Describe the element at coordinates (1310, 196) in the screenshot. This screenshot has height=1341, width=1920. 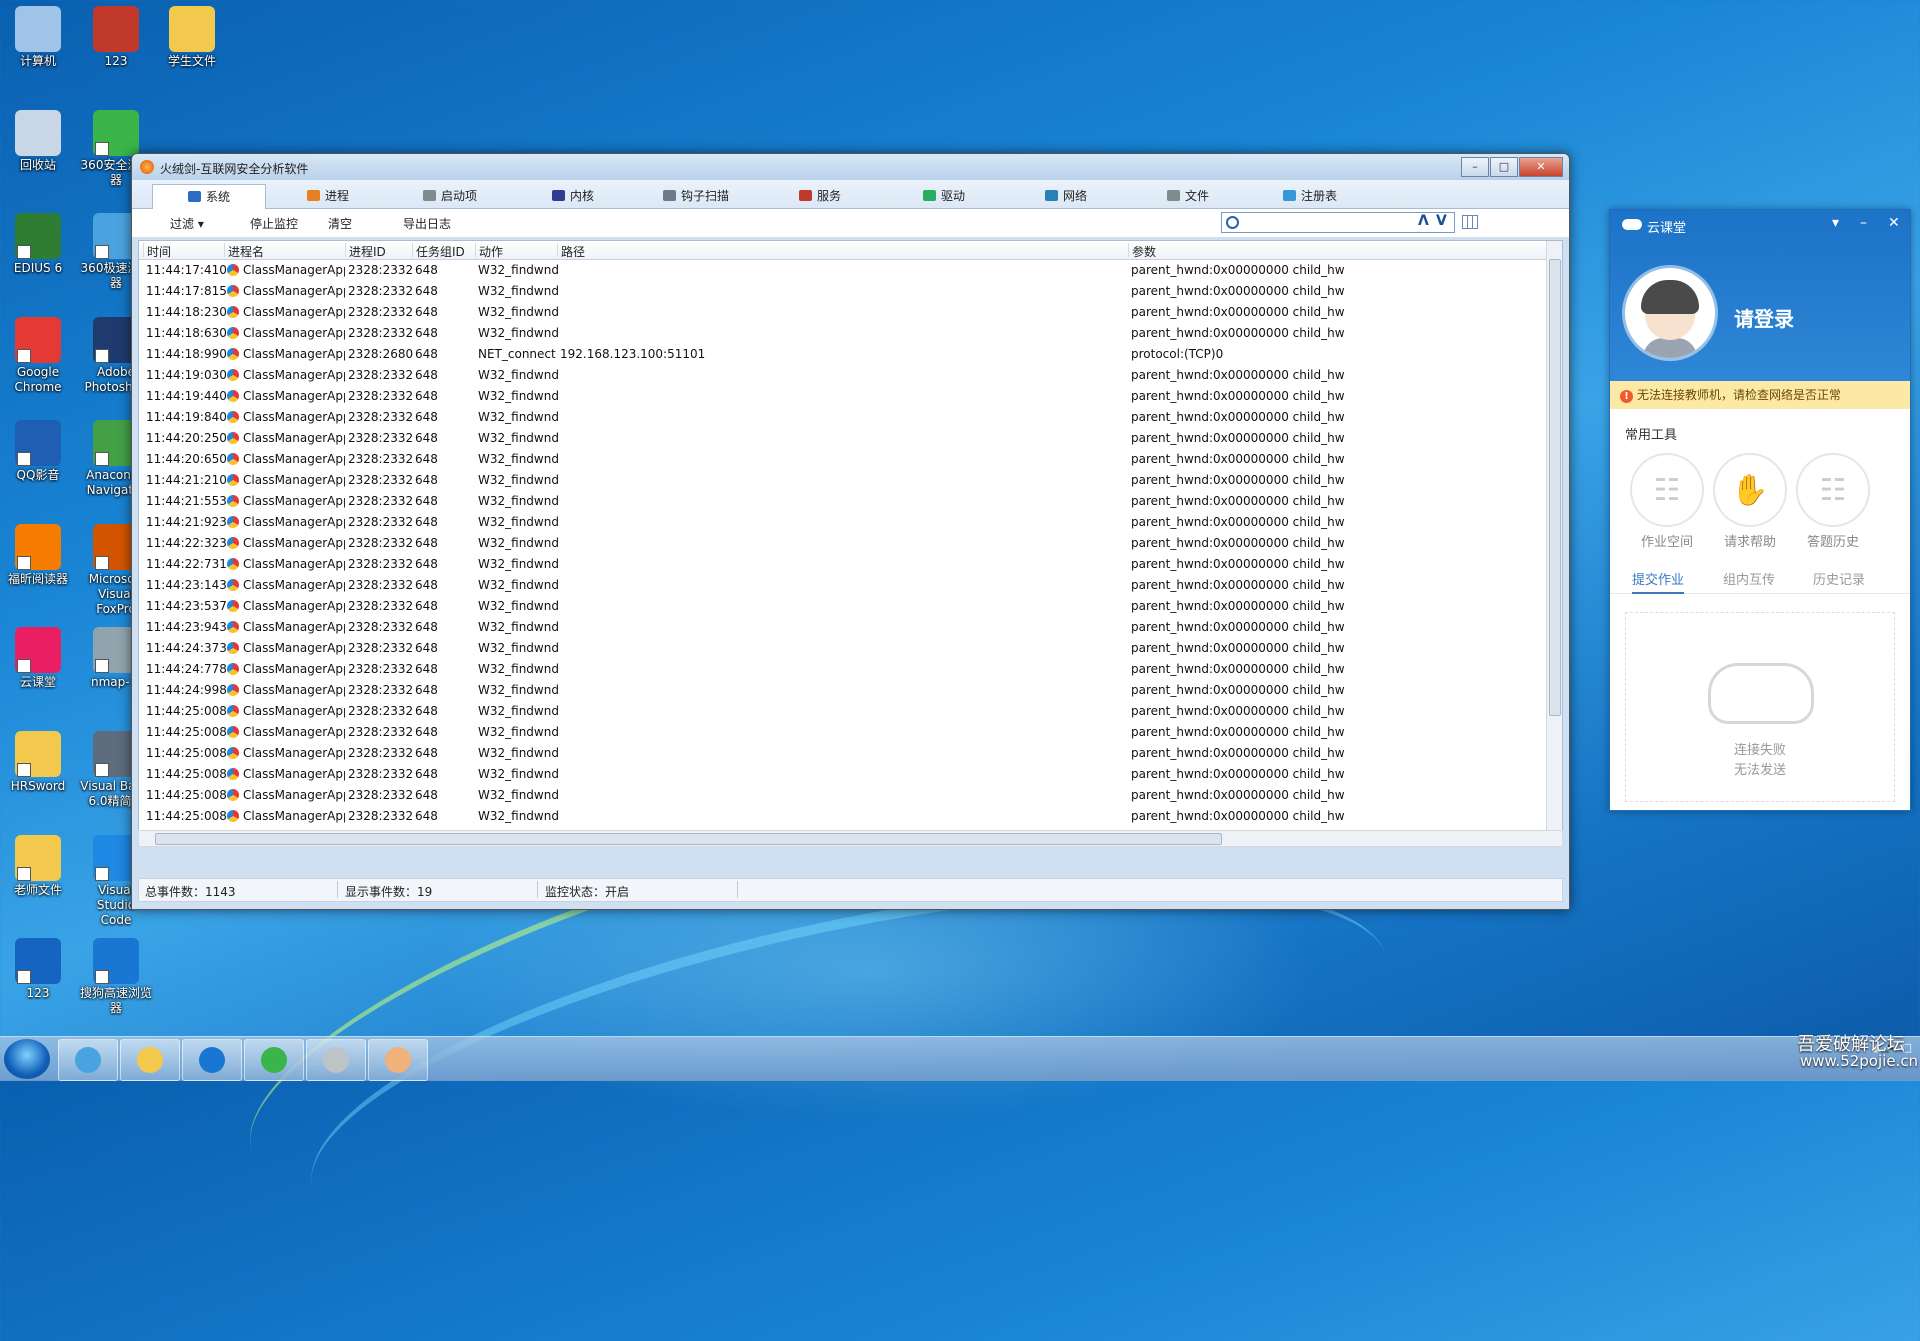
I see `tab-registry: 注册表` at that location.